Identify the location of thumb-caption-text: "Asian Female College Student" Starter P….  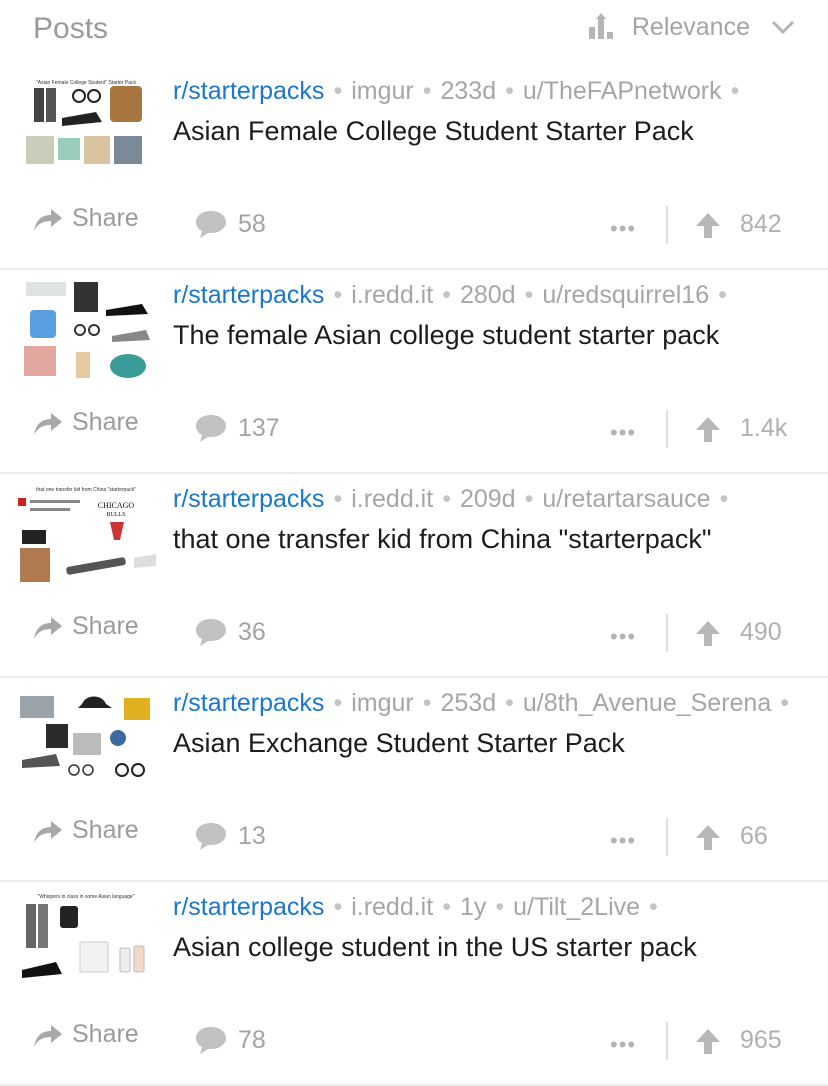
(86, 83).